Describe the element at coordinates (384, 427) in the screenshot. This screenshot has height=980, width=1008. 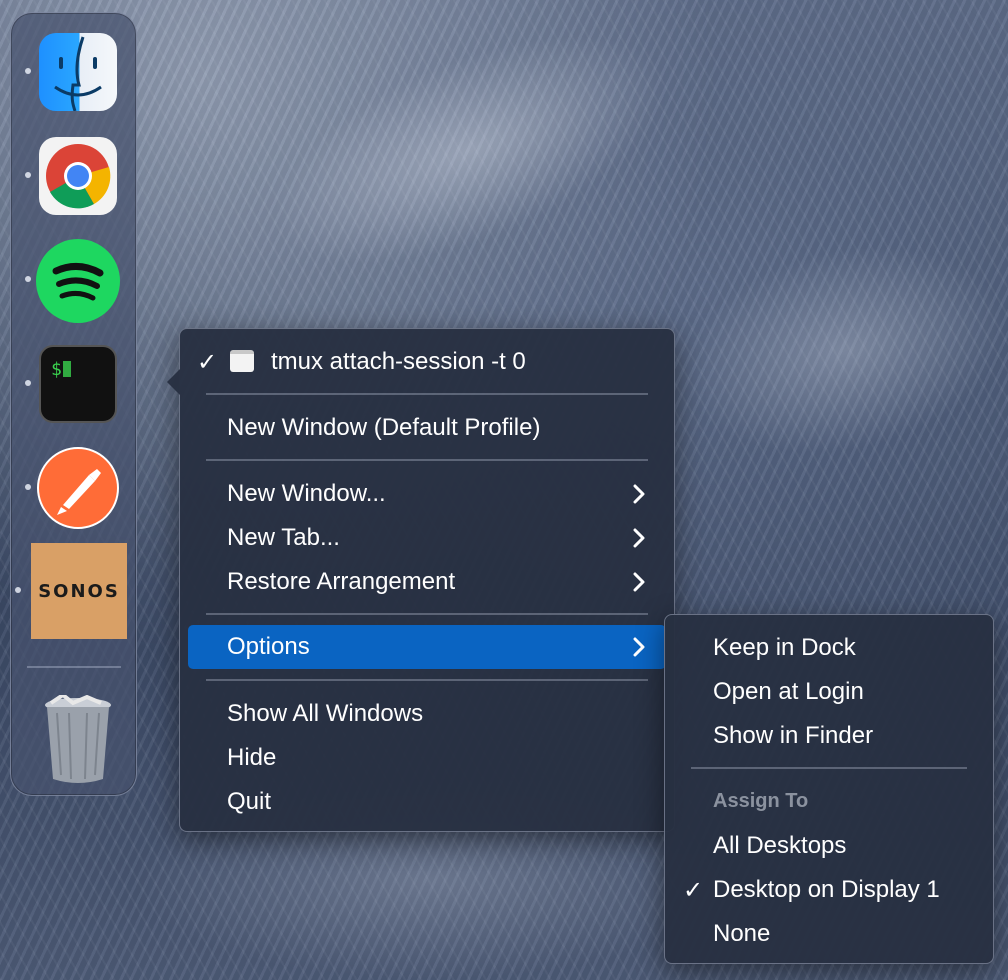
I see `menu-item-label: New Window (Default Profile)` at that location.